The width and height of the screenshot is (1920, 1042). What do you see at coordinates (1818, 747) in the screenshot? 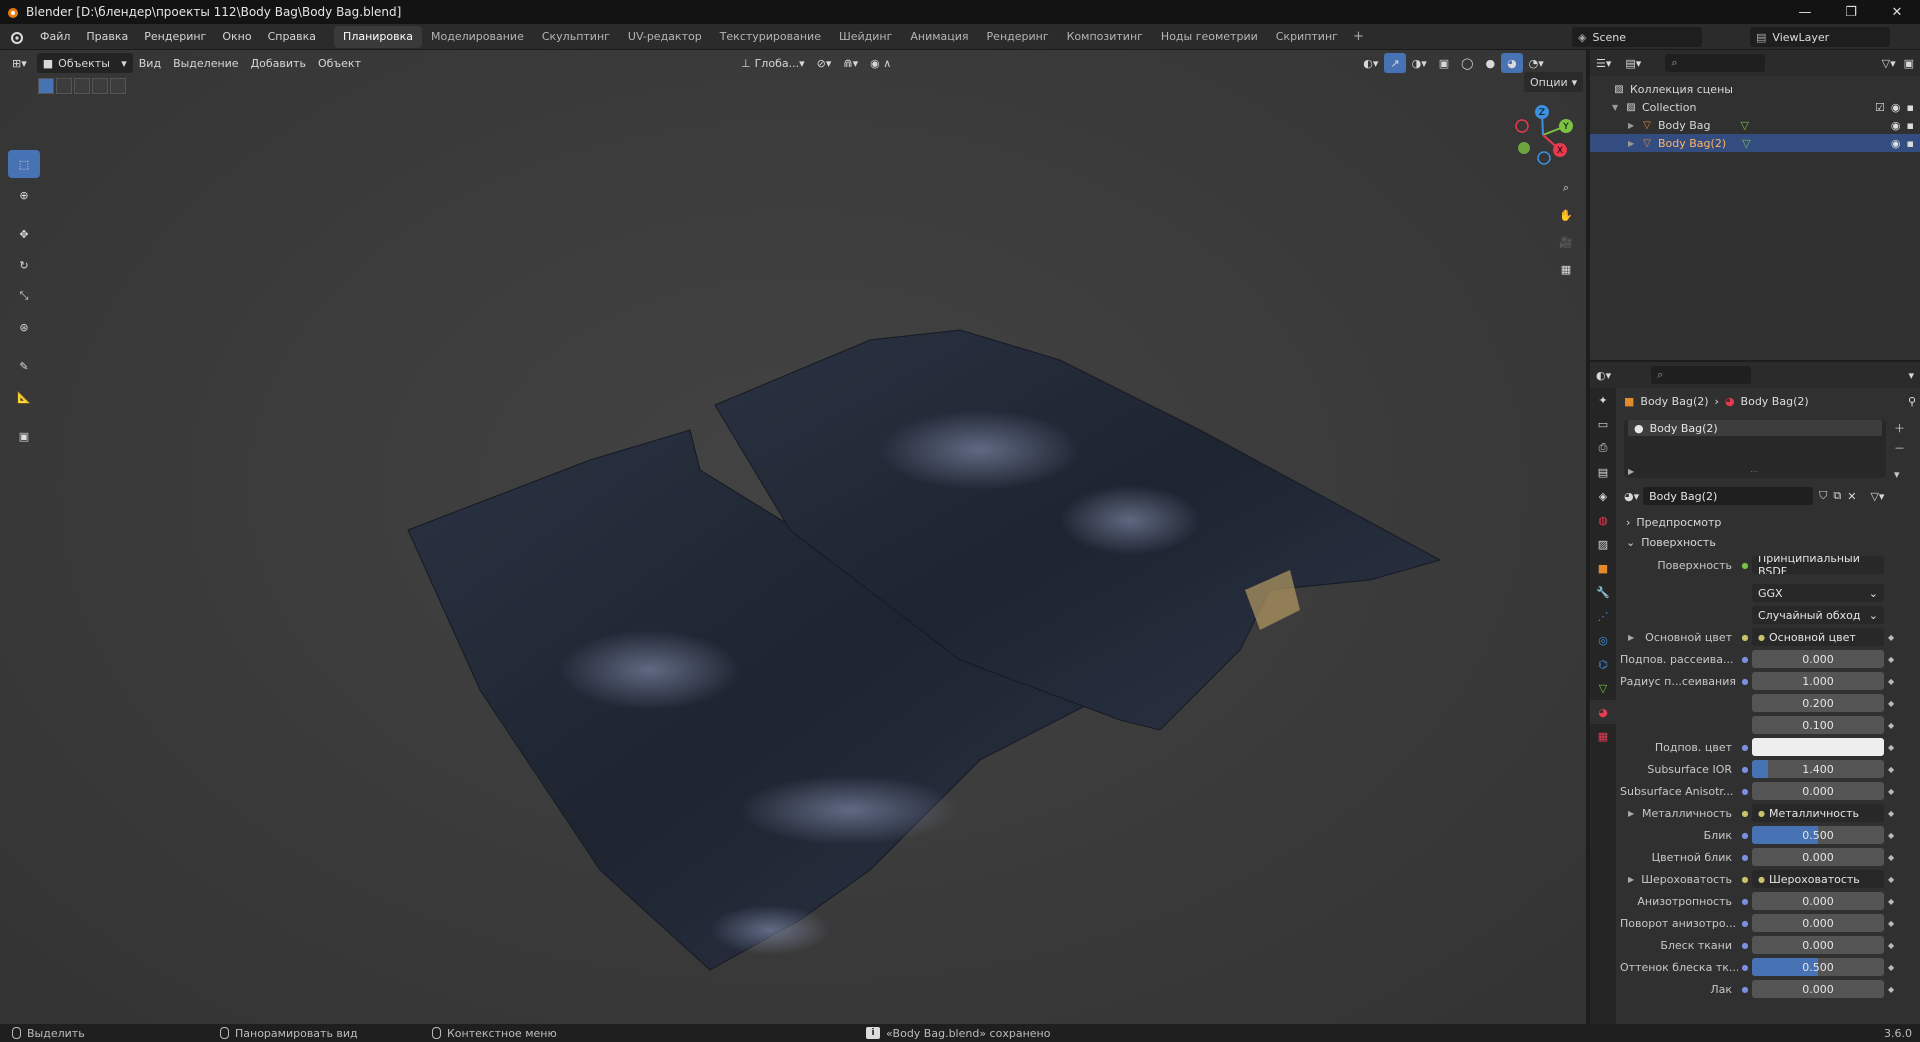
I see `color-swatch-field` at bounding box center [1818, 747].